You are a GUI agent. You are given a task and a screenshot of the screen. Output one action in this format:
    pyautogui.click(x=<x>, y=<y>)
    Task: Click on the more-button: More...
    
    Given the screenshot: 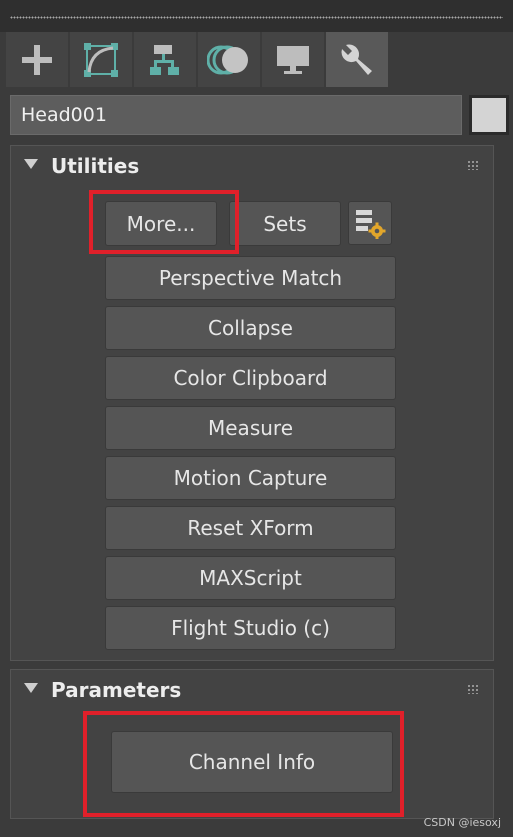 What is the action you would take?
    pyautogui.click(x=161, y=223)
    